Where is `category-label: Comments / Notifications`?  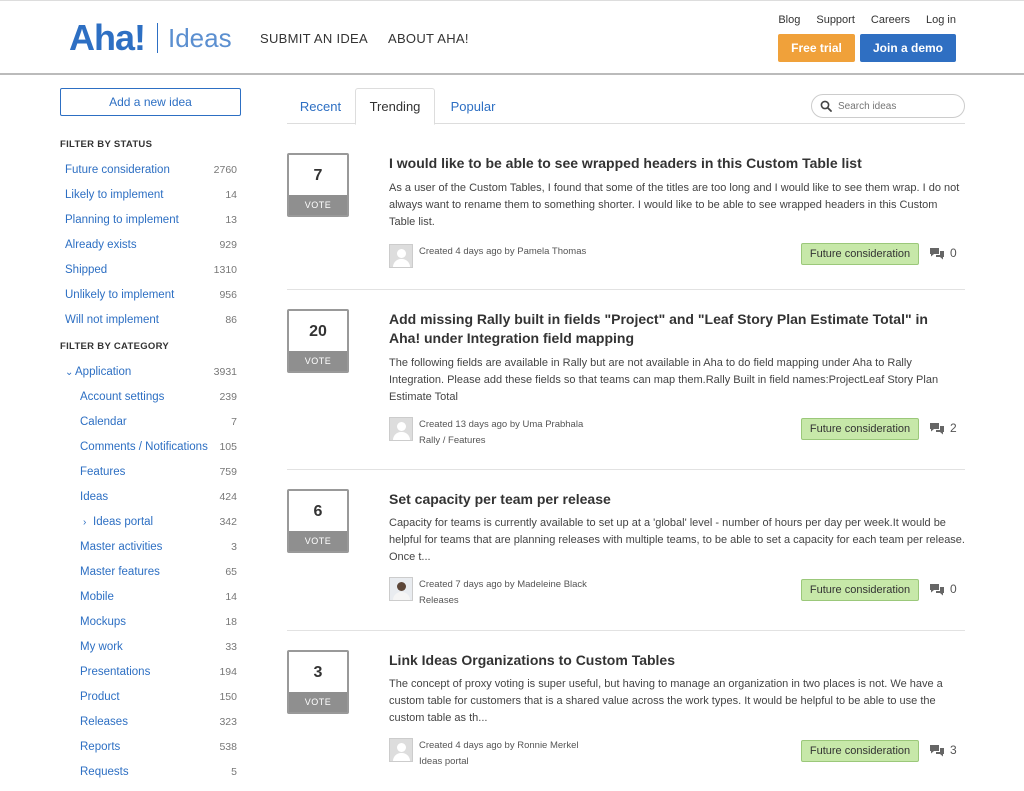 category-label: Comments / Notifications is located at coordinates (144, 446).